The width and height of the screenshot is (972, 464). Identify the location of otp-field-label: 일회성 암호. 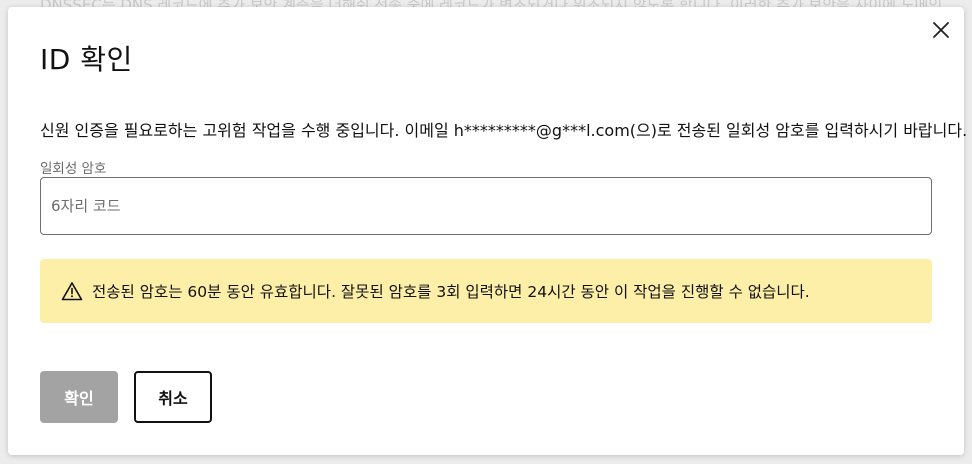
(73, 169).